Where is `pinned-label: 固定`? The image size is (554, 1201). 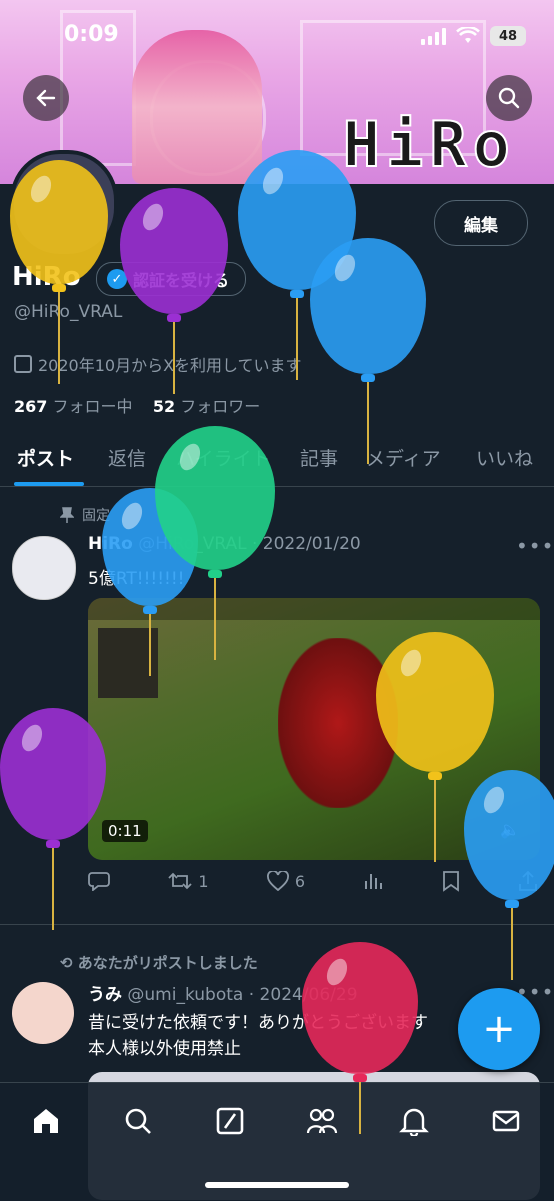 pinned-label: 固定 is located at coordinates (96, 516).